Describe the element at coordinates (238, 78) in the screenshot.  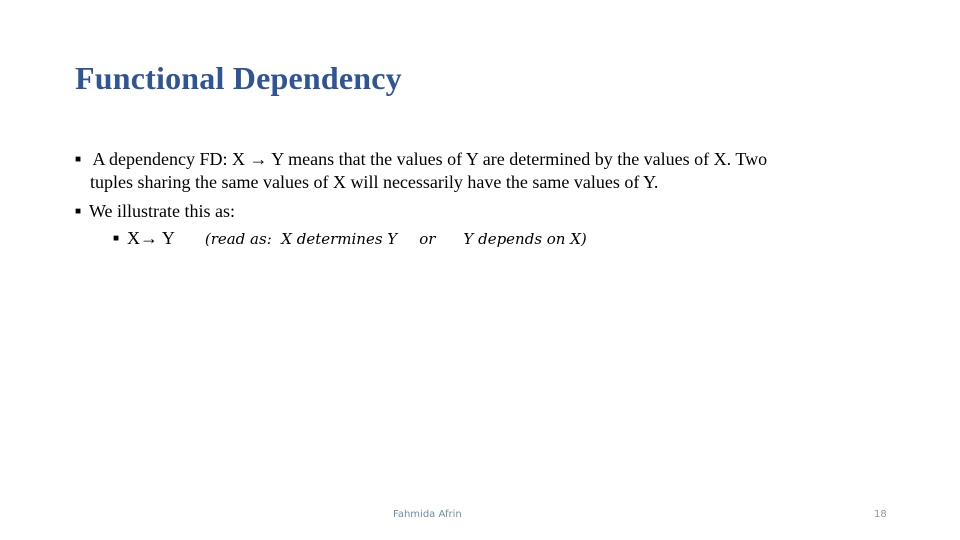
I see `slide-title: Functional Dependency` at that location.